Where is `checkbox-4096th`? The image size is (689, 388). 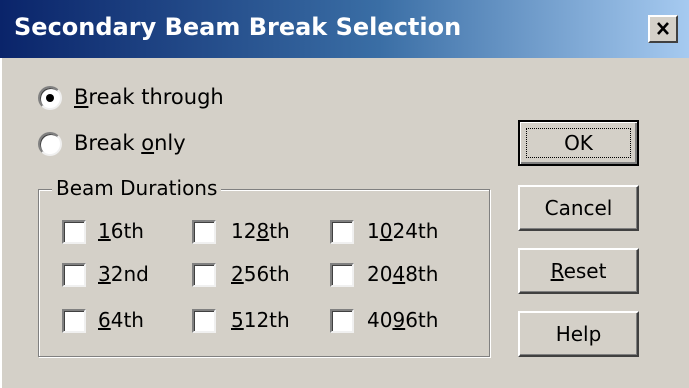 checkbox-4096th is located at coordinates (342, 321).